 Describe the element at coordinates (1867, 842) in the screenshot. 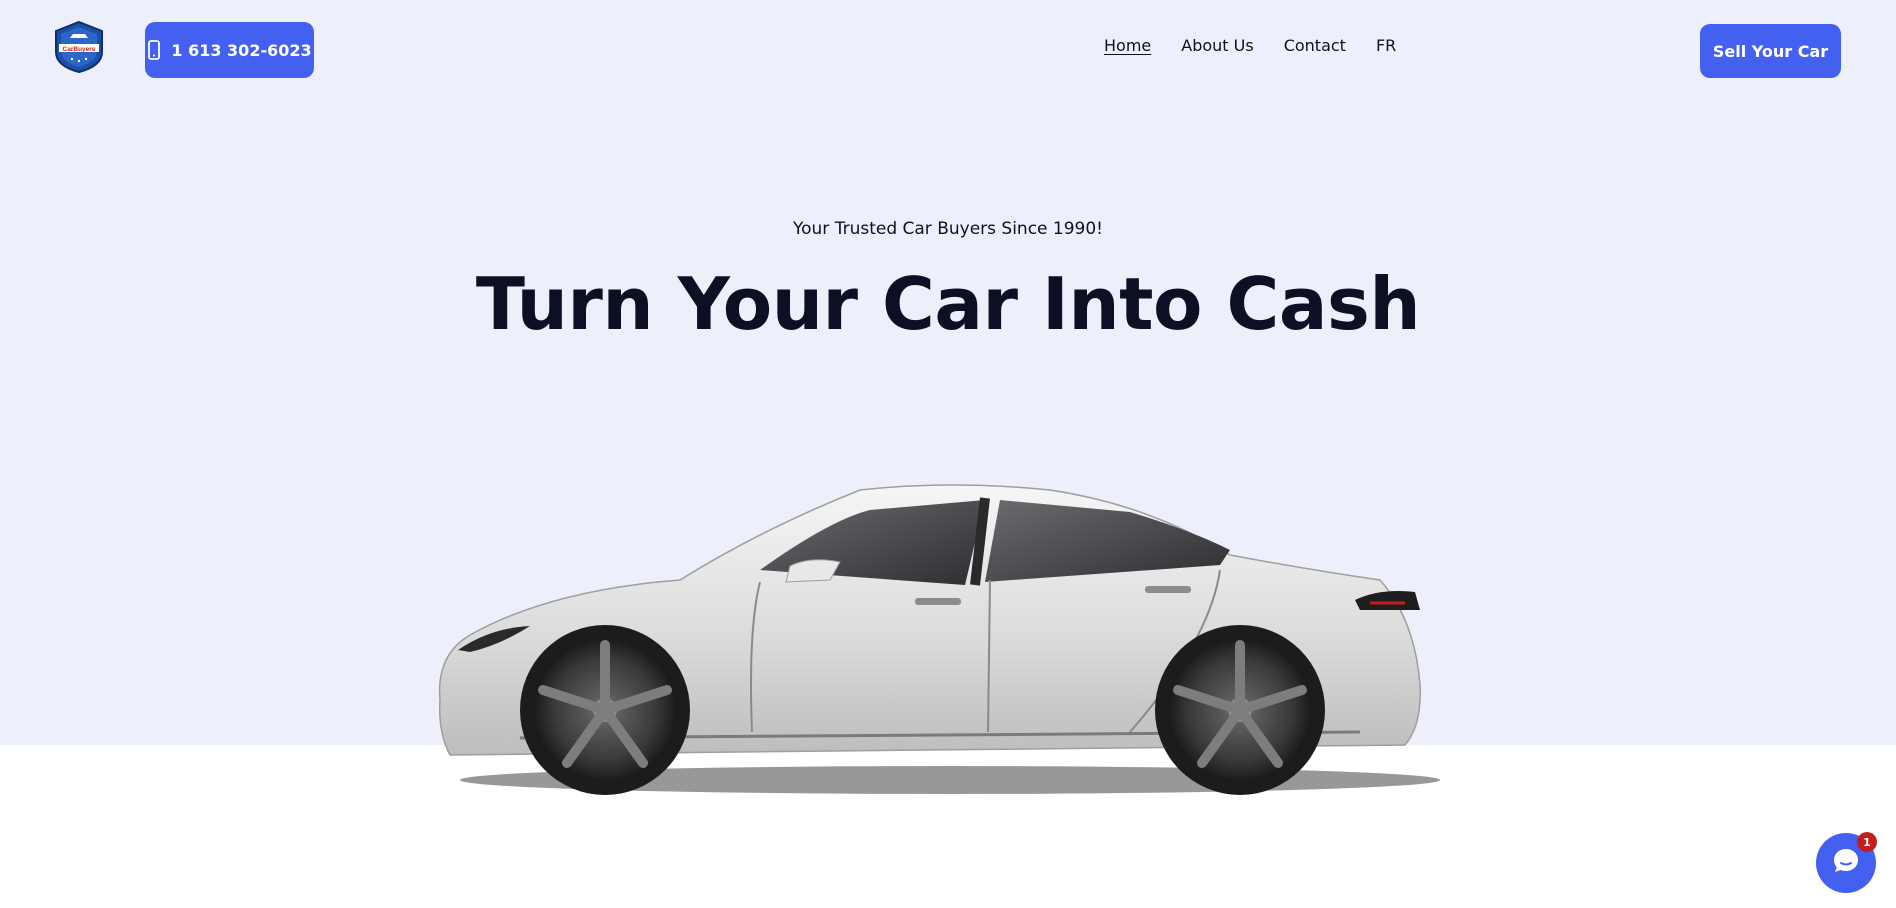

I see `chat-notification-badge: 1` at that location.